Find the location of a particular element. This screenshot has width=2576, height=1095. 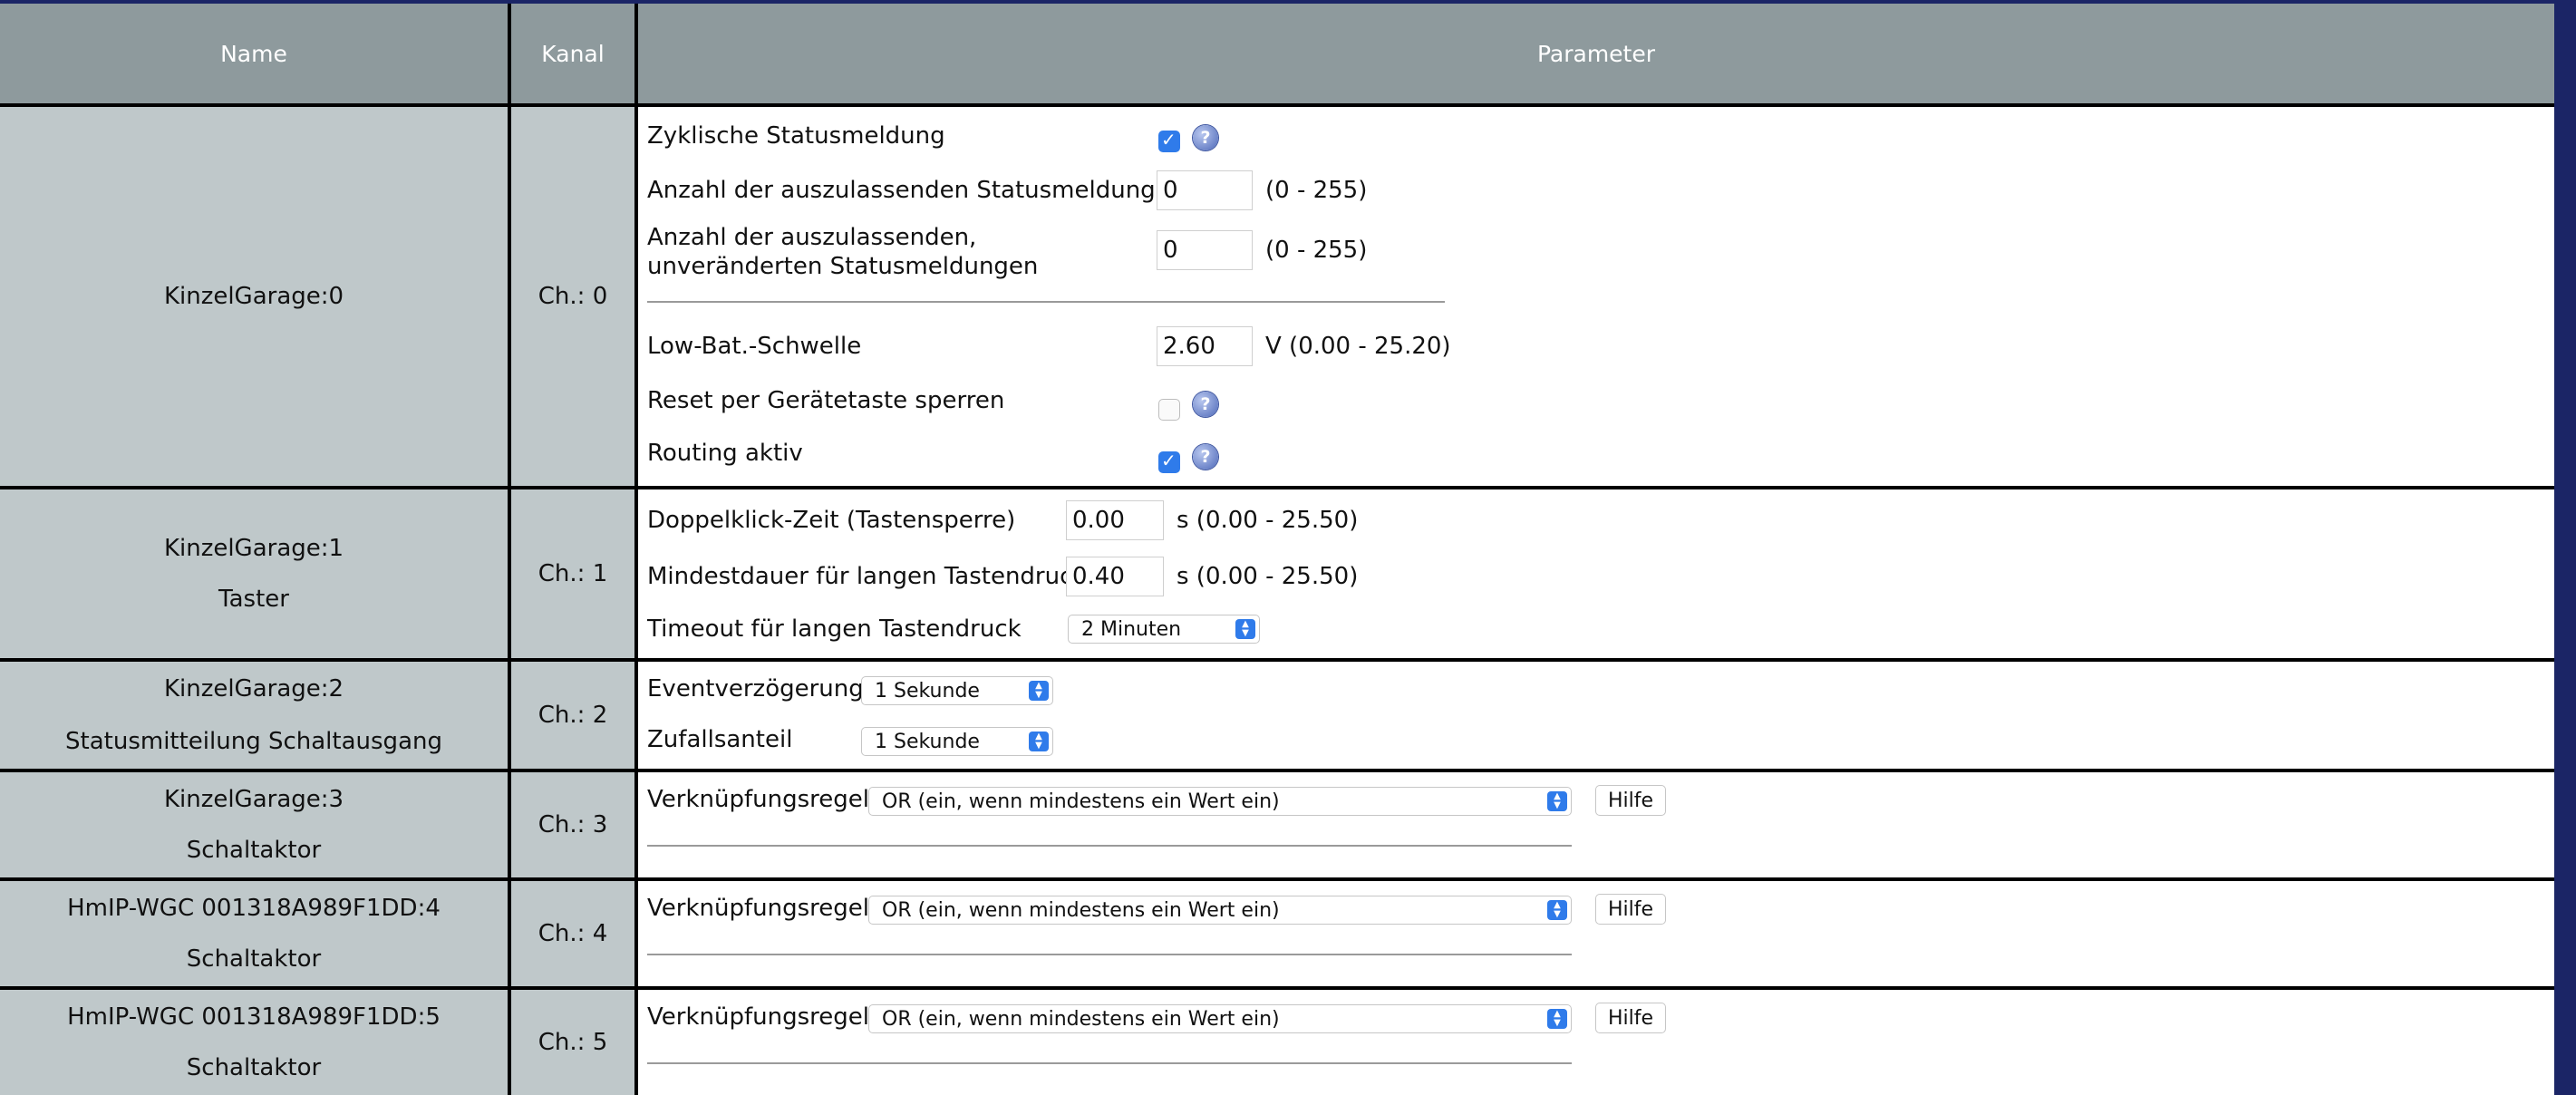

random-select: 1 Sekunde ▲ ▼ is located at coordinates (957, 741).